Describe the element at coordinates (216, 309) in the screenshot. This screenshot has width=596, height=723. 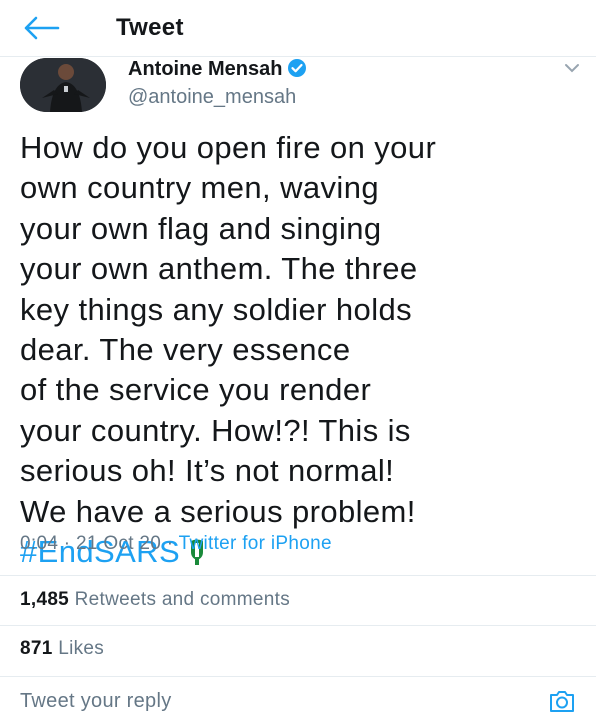
I see `tweet-line: key things any soldier holds` at that location.